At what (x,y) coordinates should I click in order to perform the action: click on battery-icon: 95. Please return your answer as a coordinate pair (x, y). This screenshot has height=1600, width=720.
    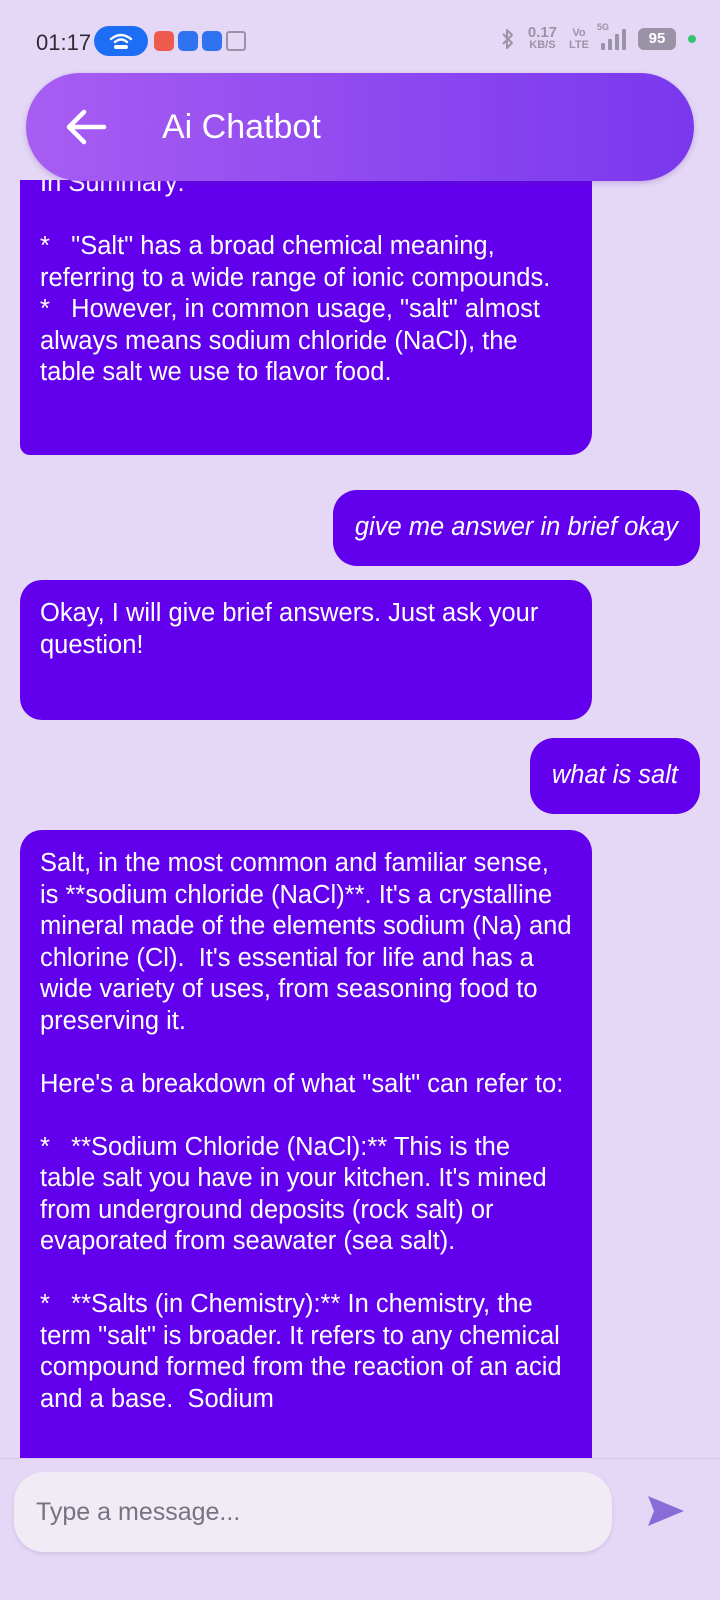
    Looking at the image, I should click on (657, 38).